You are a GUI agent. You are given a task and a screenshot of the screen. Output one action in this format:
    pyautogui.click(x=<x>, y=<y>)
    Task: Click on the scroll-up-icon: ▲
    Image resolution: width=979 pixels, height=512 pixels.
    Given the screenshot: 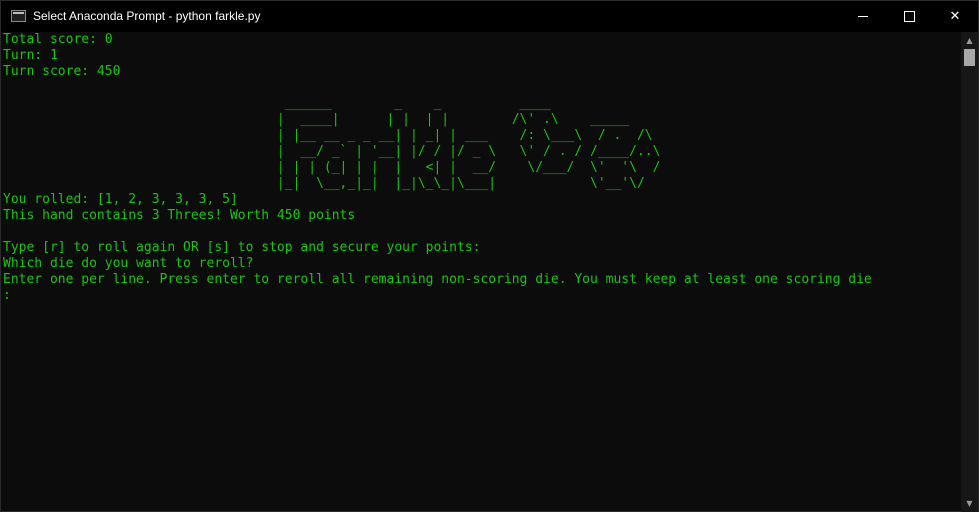 What is the action you would take?
    pyautogui.click(x=969, y=40)
    